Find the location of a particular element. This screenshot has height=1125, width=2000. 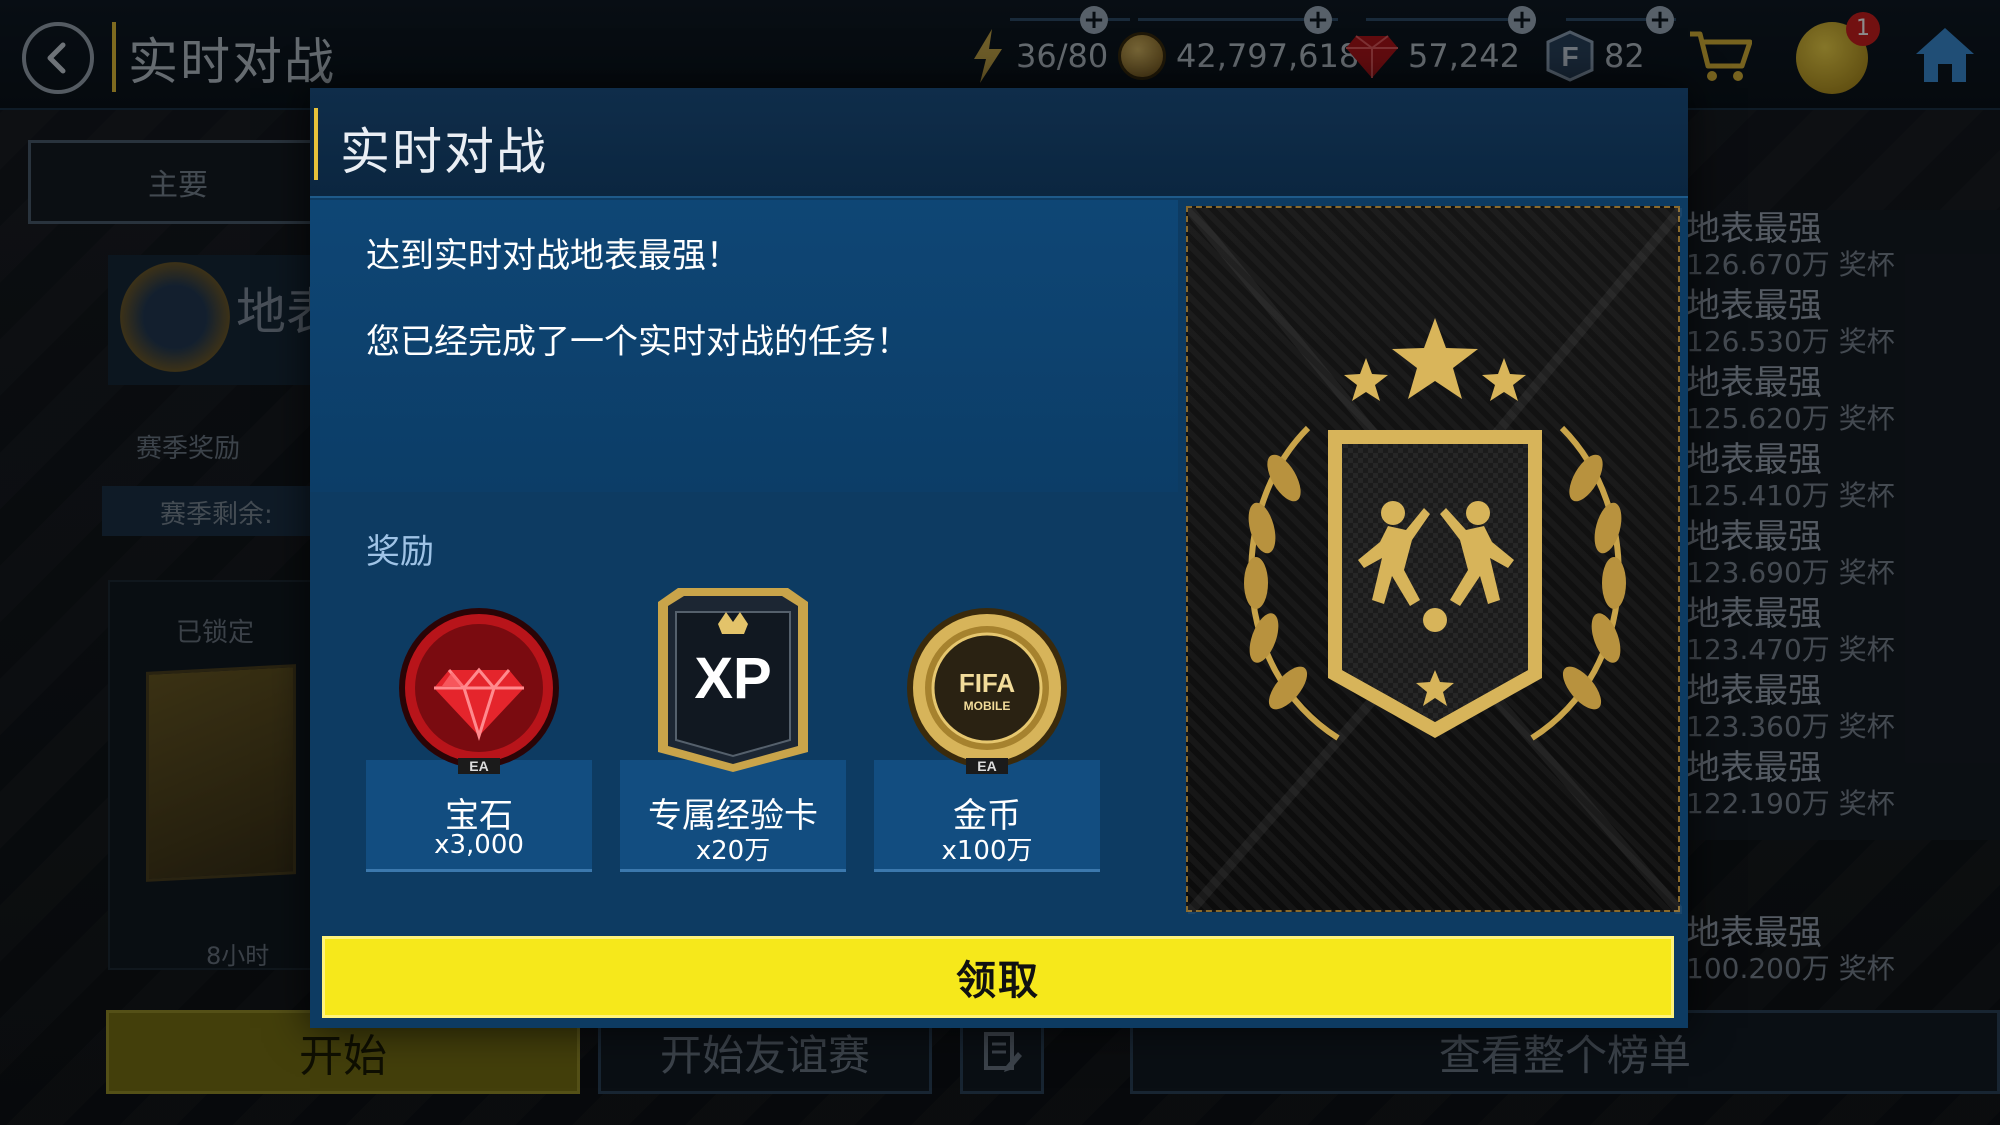

xp-card-text: XP is located at coordinates (732, 678).